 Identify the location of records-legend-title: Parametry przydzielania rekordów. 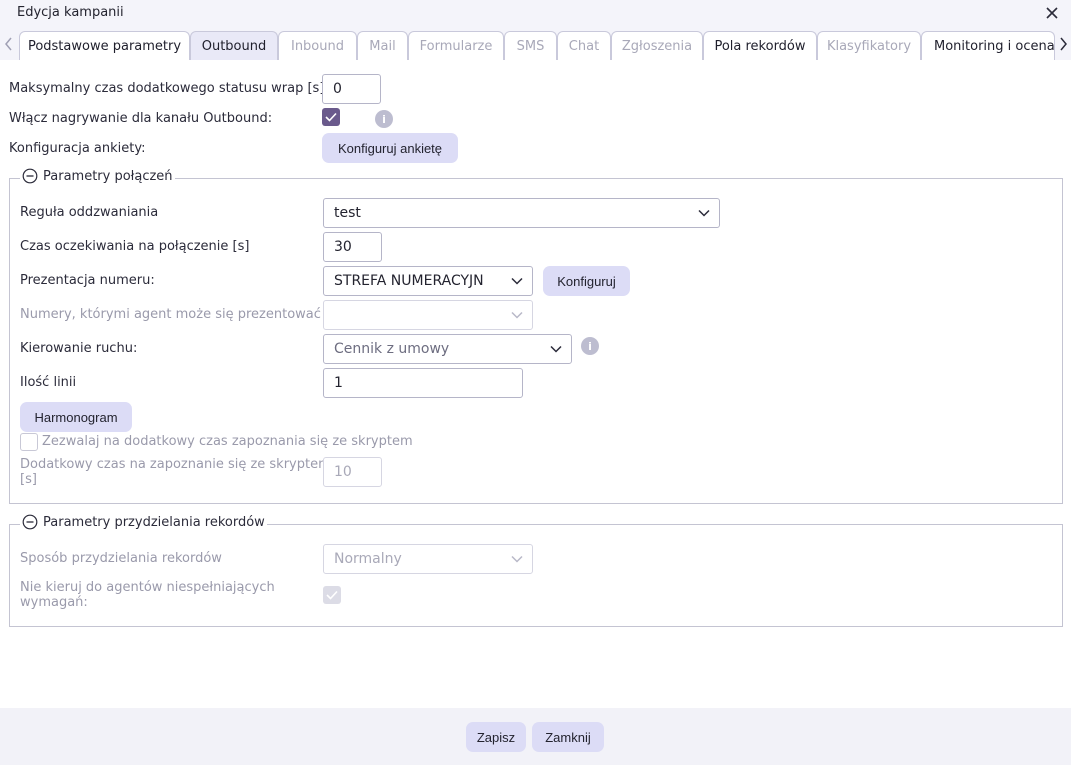
(154, 522).